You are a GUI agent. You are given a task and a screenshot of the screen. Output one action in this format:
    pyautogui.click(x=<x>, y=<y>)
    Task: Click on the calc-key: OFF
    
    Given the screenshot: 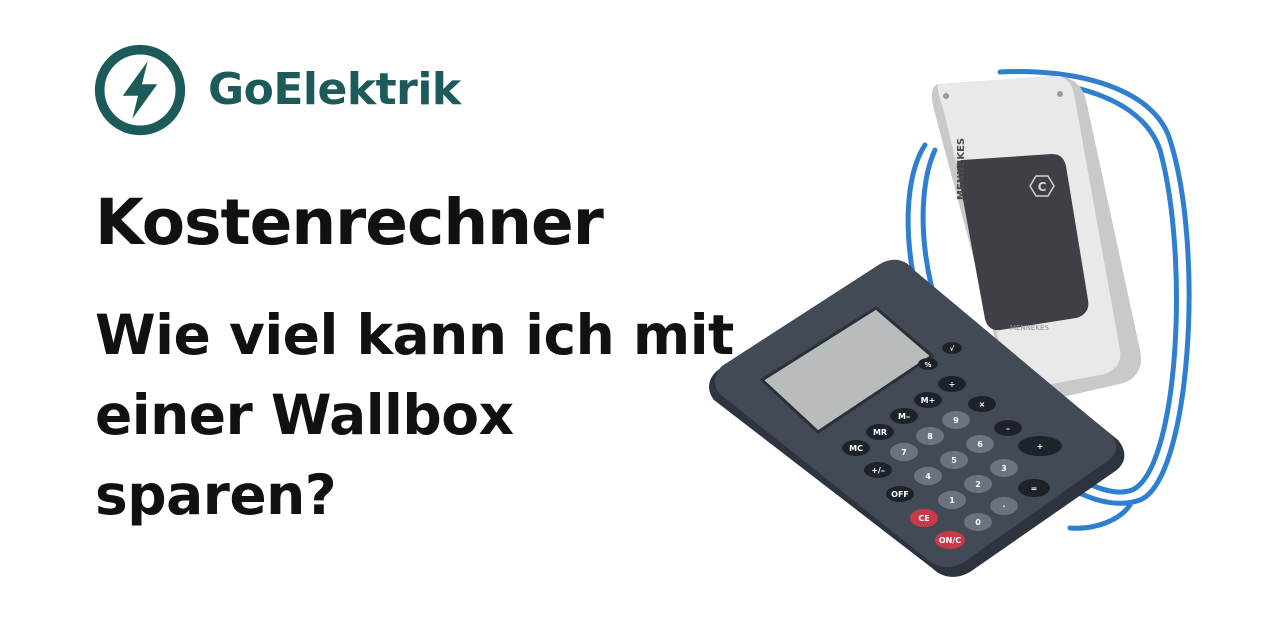 What is the action you would take?
    pyautogui.click(x=900, y=494)
    